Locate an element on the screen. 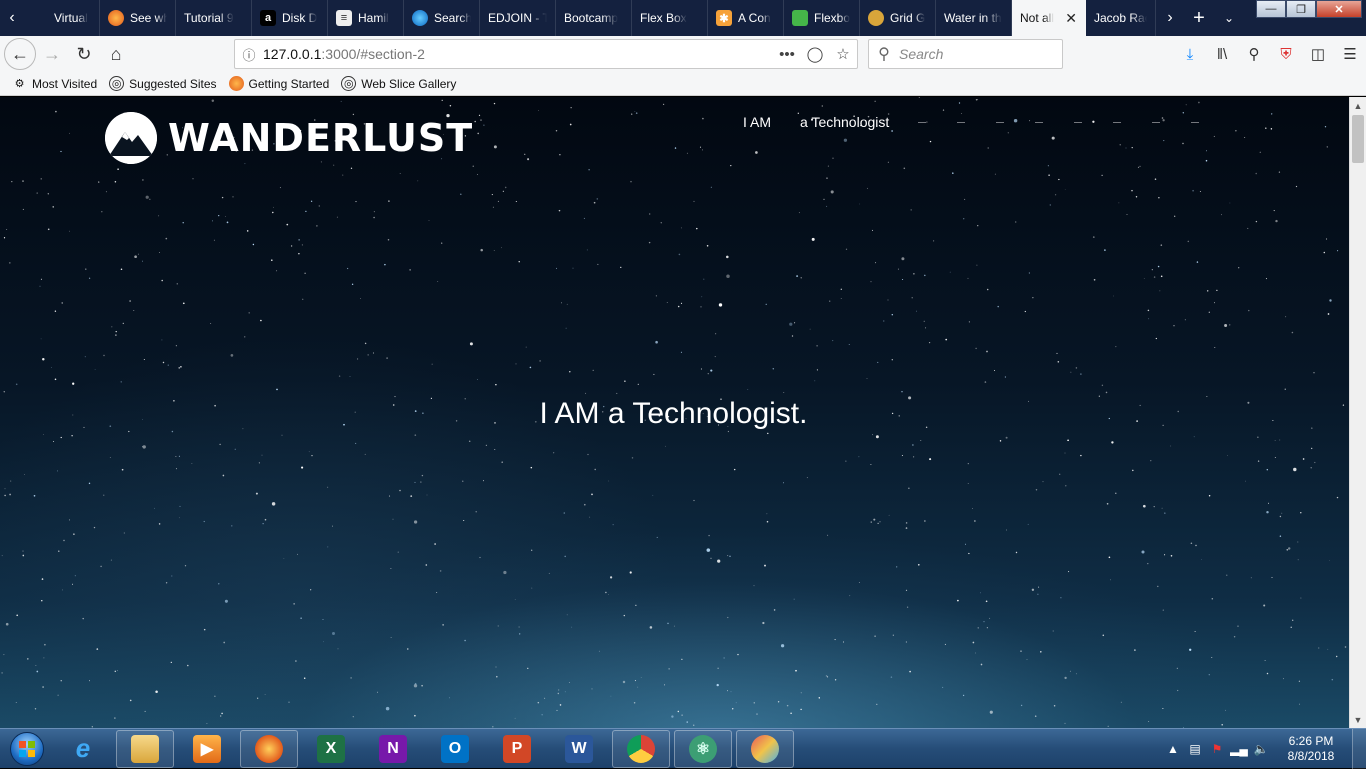 The image size is (1366, 769). show-hidden-icons-icon: ▲ is located at coordinates (1173, 749).